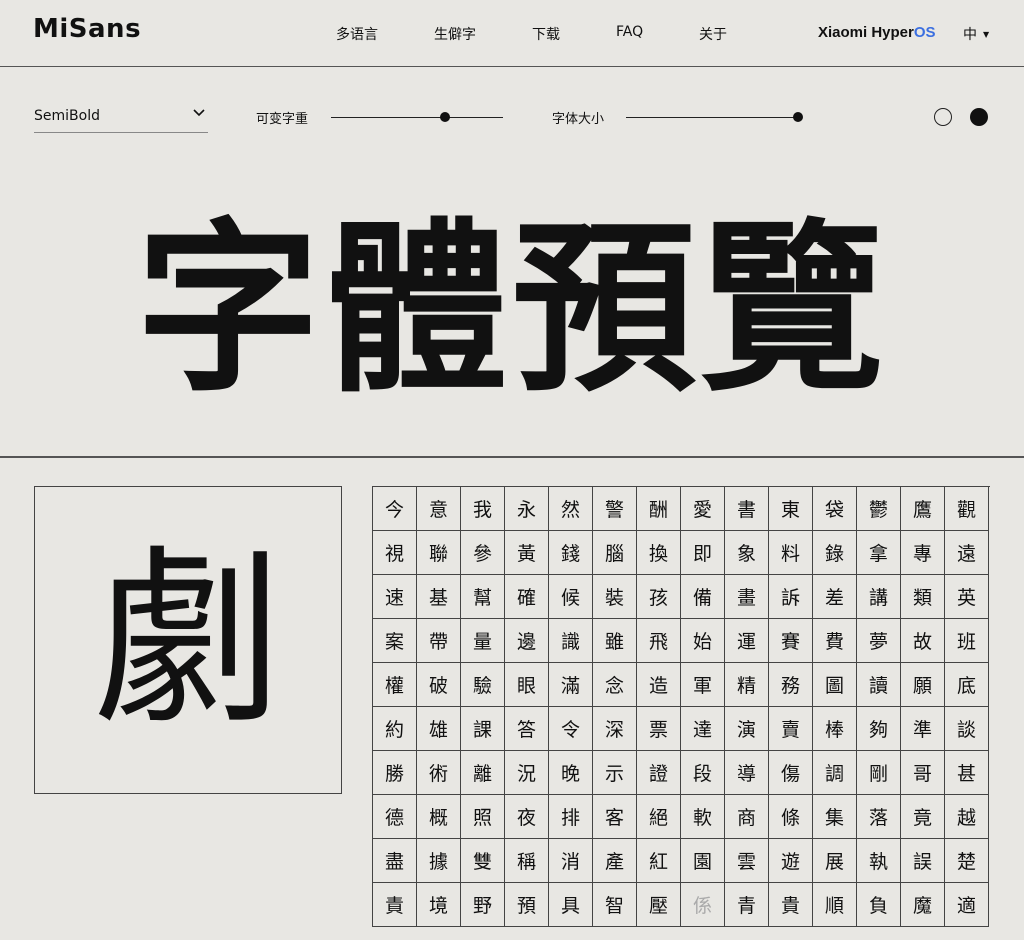 This screenshot has height=940, width=1024. Describe the element at coordinates (791, 509) in the screenshot. I see `character-cell: 東` at that location.